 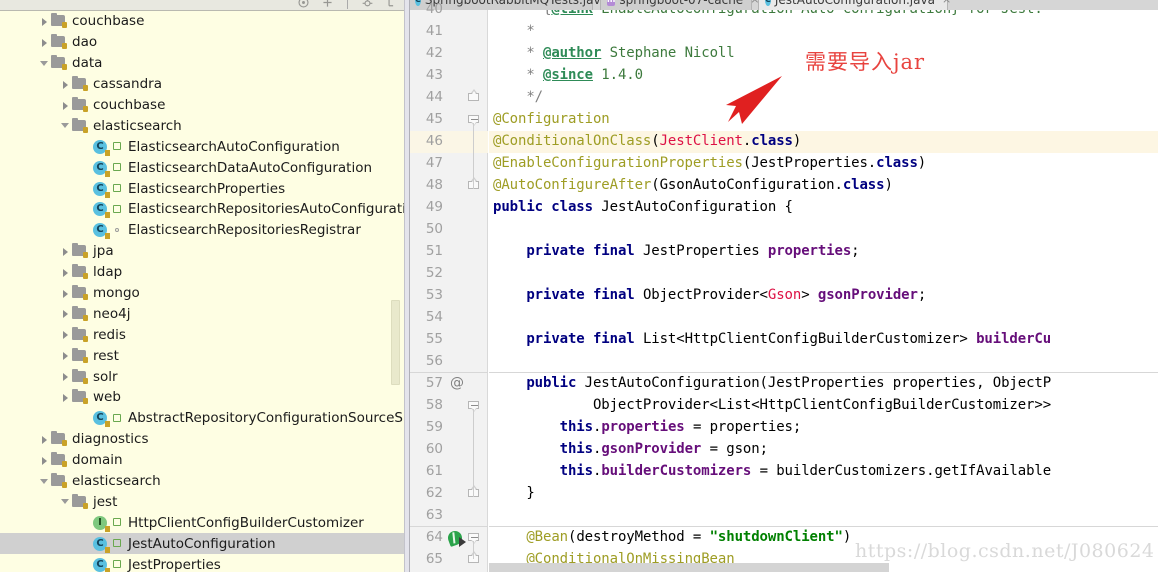 I want to click on tree-node-httpclientconfigbuildercustomizer: I HttpClientConfigBuilderCustomizer, so click(x=202, y=522).